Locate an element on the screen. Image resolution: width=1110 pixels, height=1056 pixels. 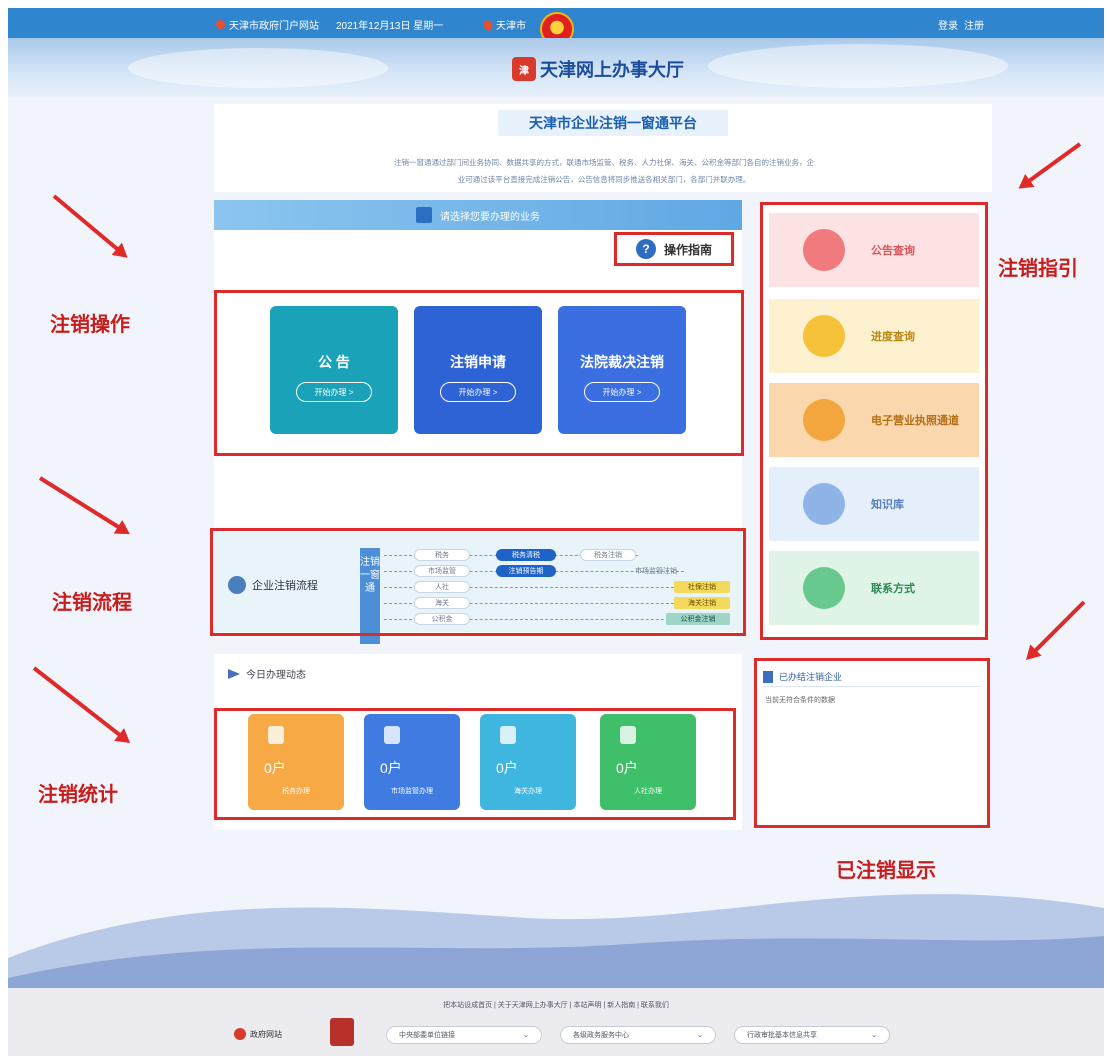
business-header: 请选择您要办理的业务 is located at coordinates (478, 215).